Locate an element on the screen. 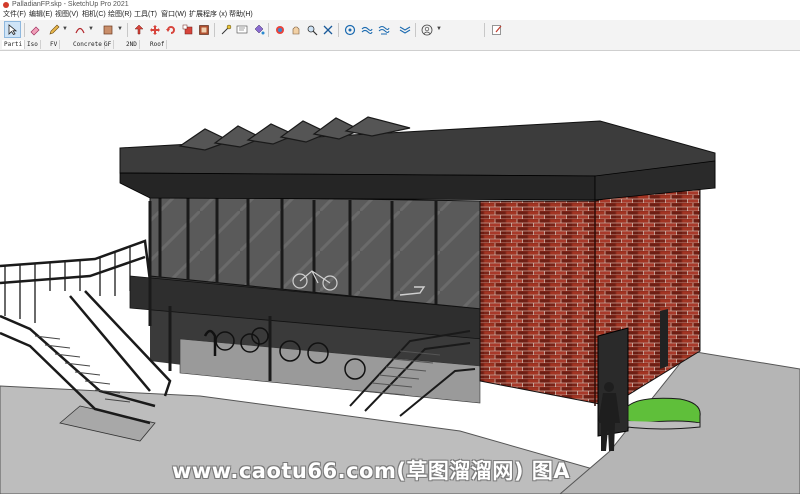 The height and width of the screenshot is (494, 800). push-pull-icon is located at coordinates (138, 29).